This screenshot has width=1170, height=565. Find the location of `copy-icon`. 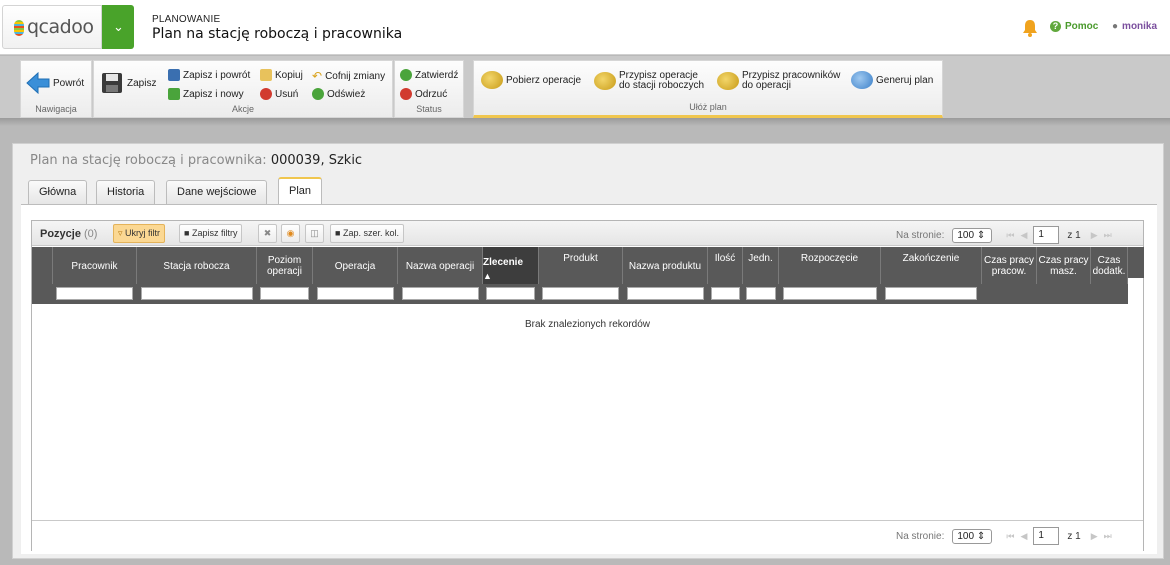

copy-icon is located at coordinates (266, 75).